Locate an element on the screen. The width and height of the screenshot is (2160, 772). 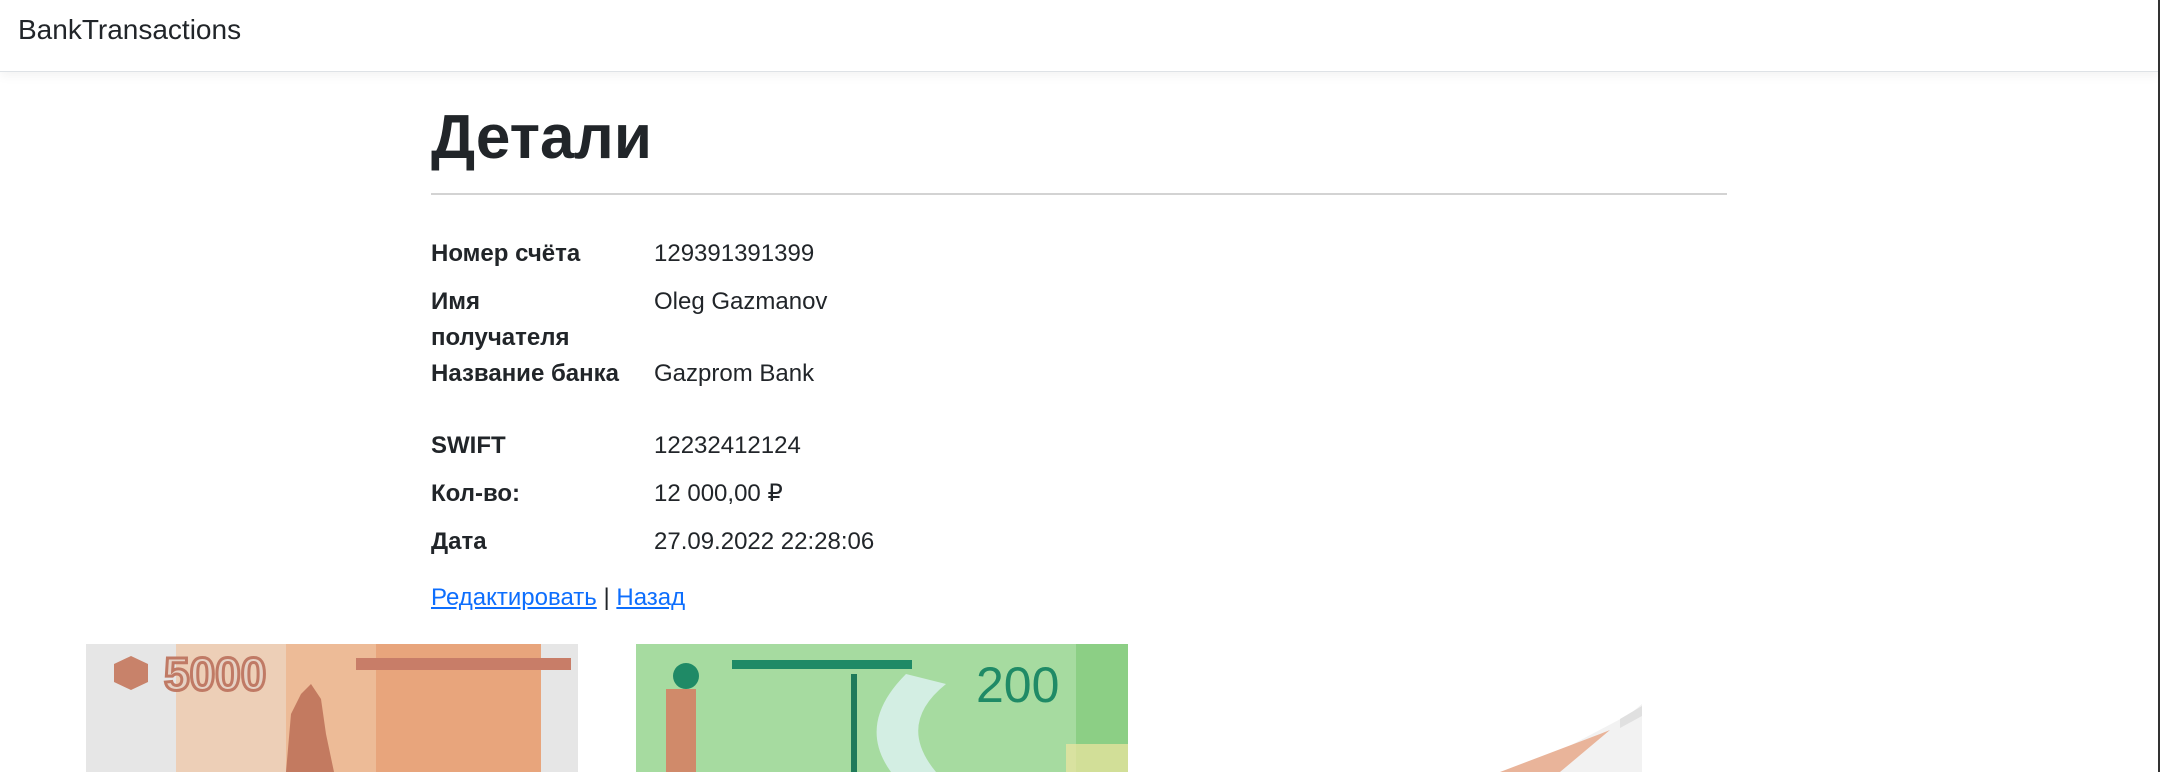
navbar: BankTransactions is located at coordinates (1080, 36).